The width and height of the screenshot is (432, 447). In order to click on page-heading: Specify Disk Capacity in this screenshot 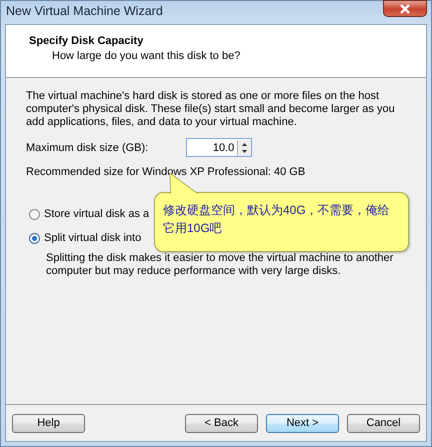, I will do `click(86, 41)`.